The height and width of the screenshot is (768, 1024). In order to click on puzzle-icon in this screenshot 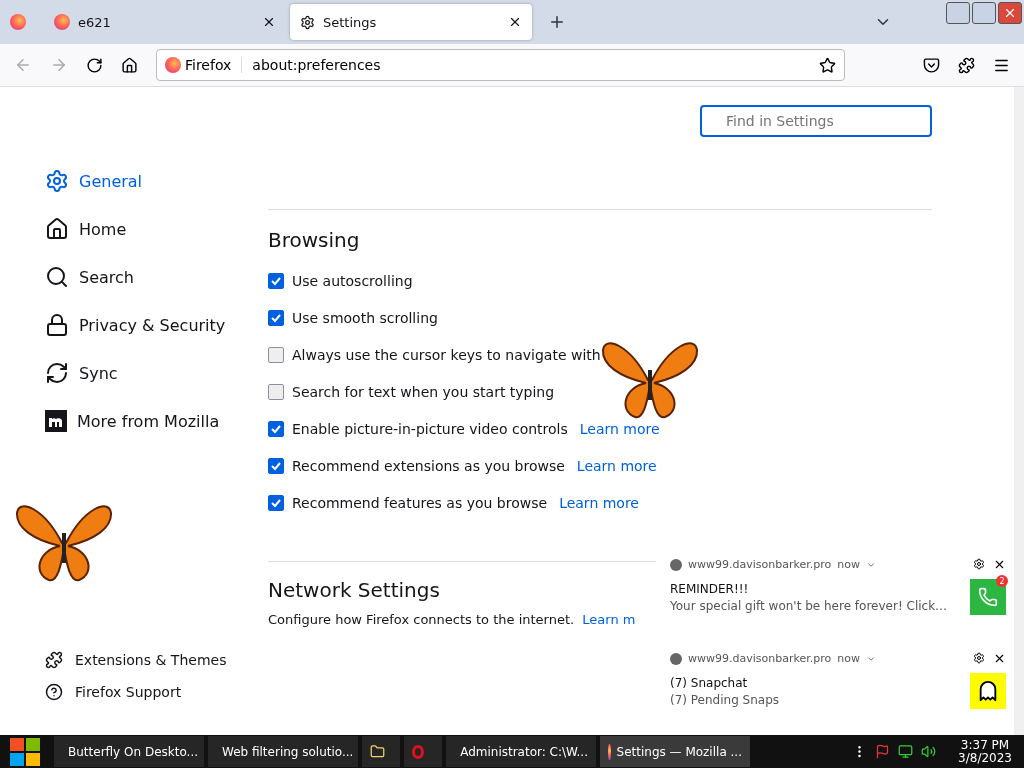, I will do `click(54, 660)`.